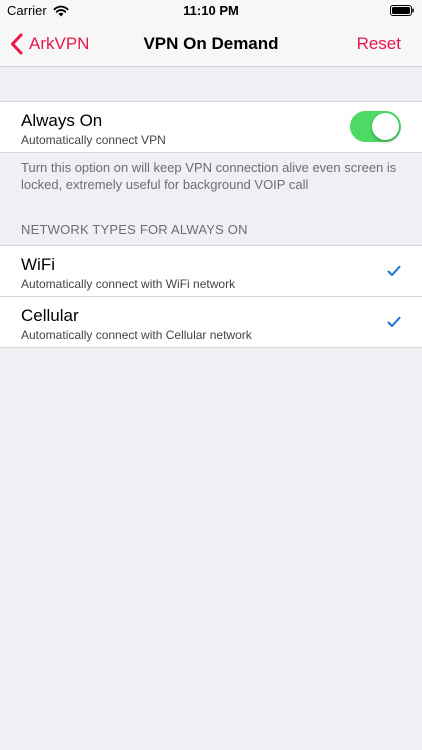  I want to click on always-on-toggle, so click(375, 126).